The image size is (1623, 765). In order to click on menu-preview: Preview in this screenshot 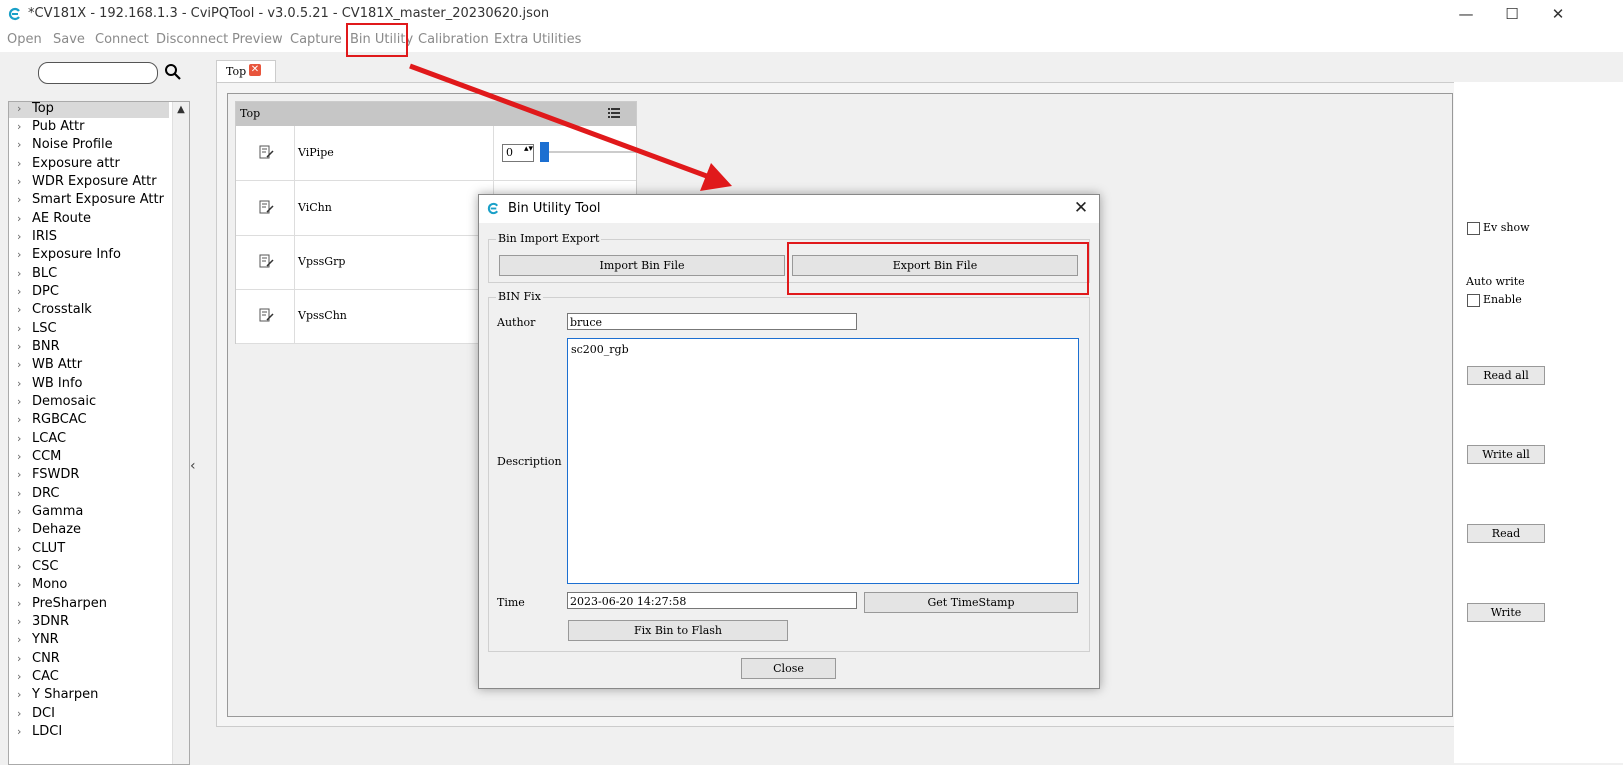, I will do `click(257, 39)`.